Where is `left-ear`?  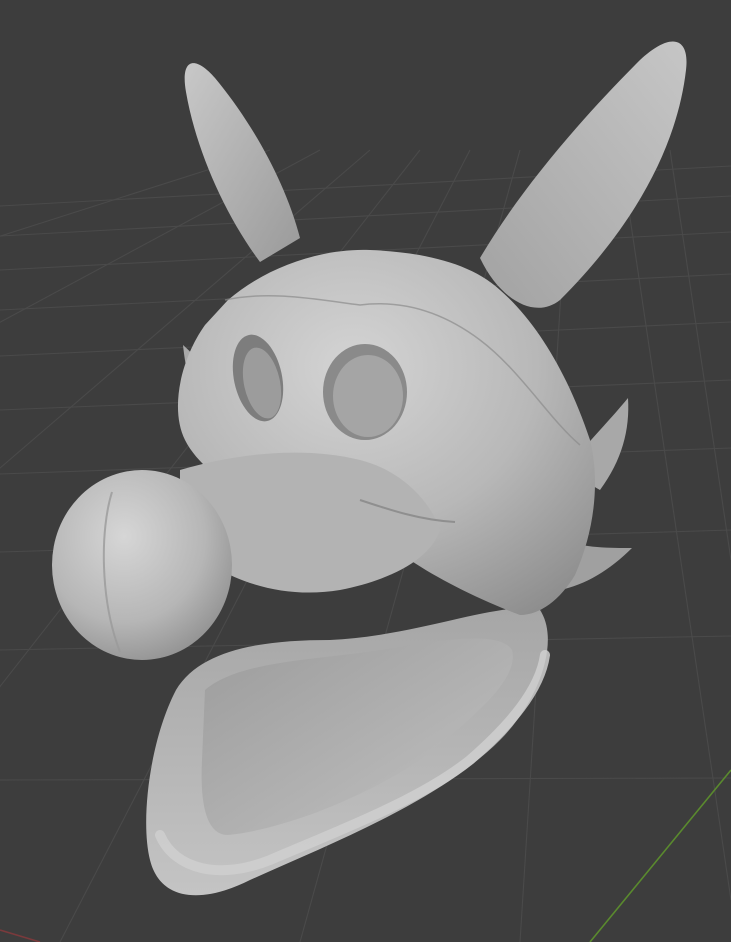 left-ear is located at coordinates (242, 162).